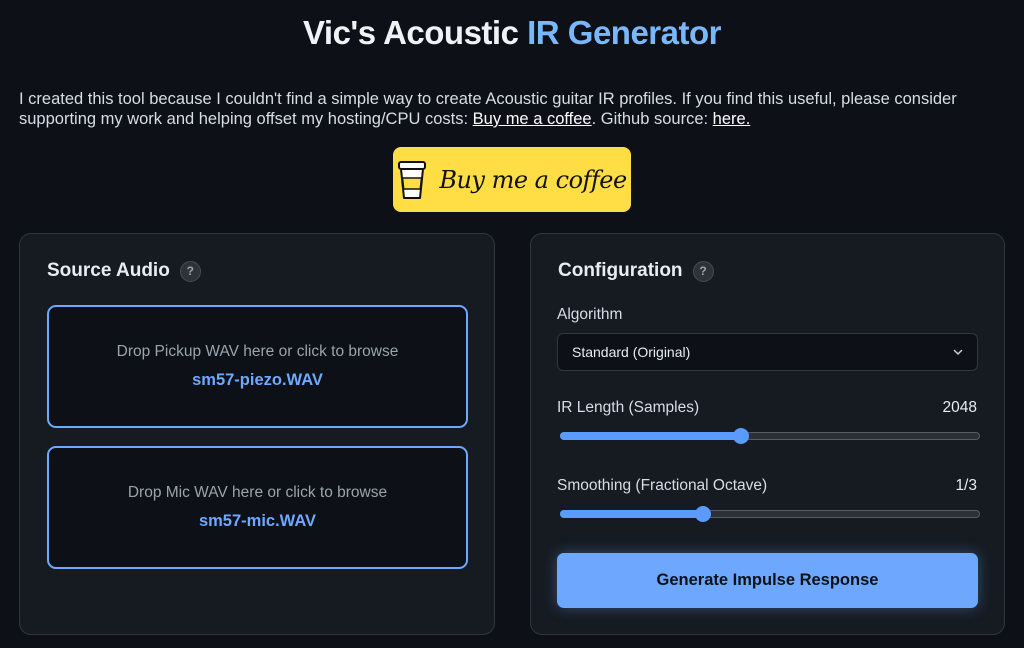 The width and height of the screenshot is (1024, 648). What do you see at coordinates (590, 314) in the screenshot?
I see `algorithm-label: Algorithm` at bounding box center [590, 314].